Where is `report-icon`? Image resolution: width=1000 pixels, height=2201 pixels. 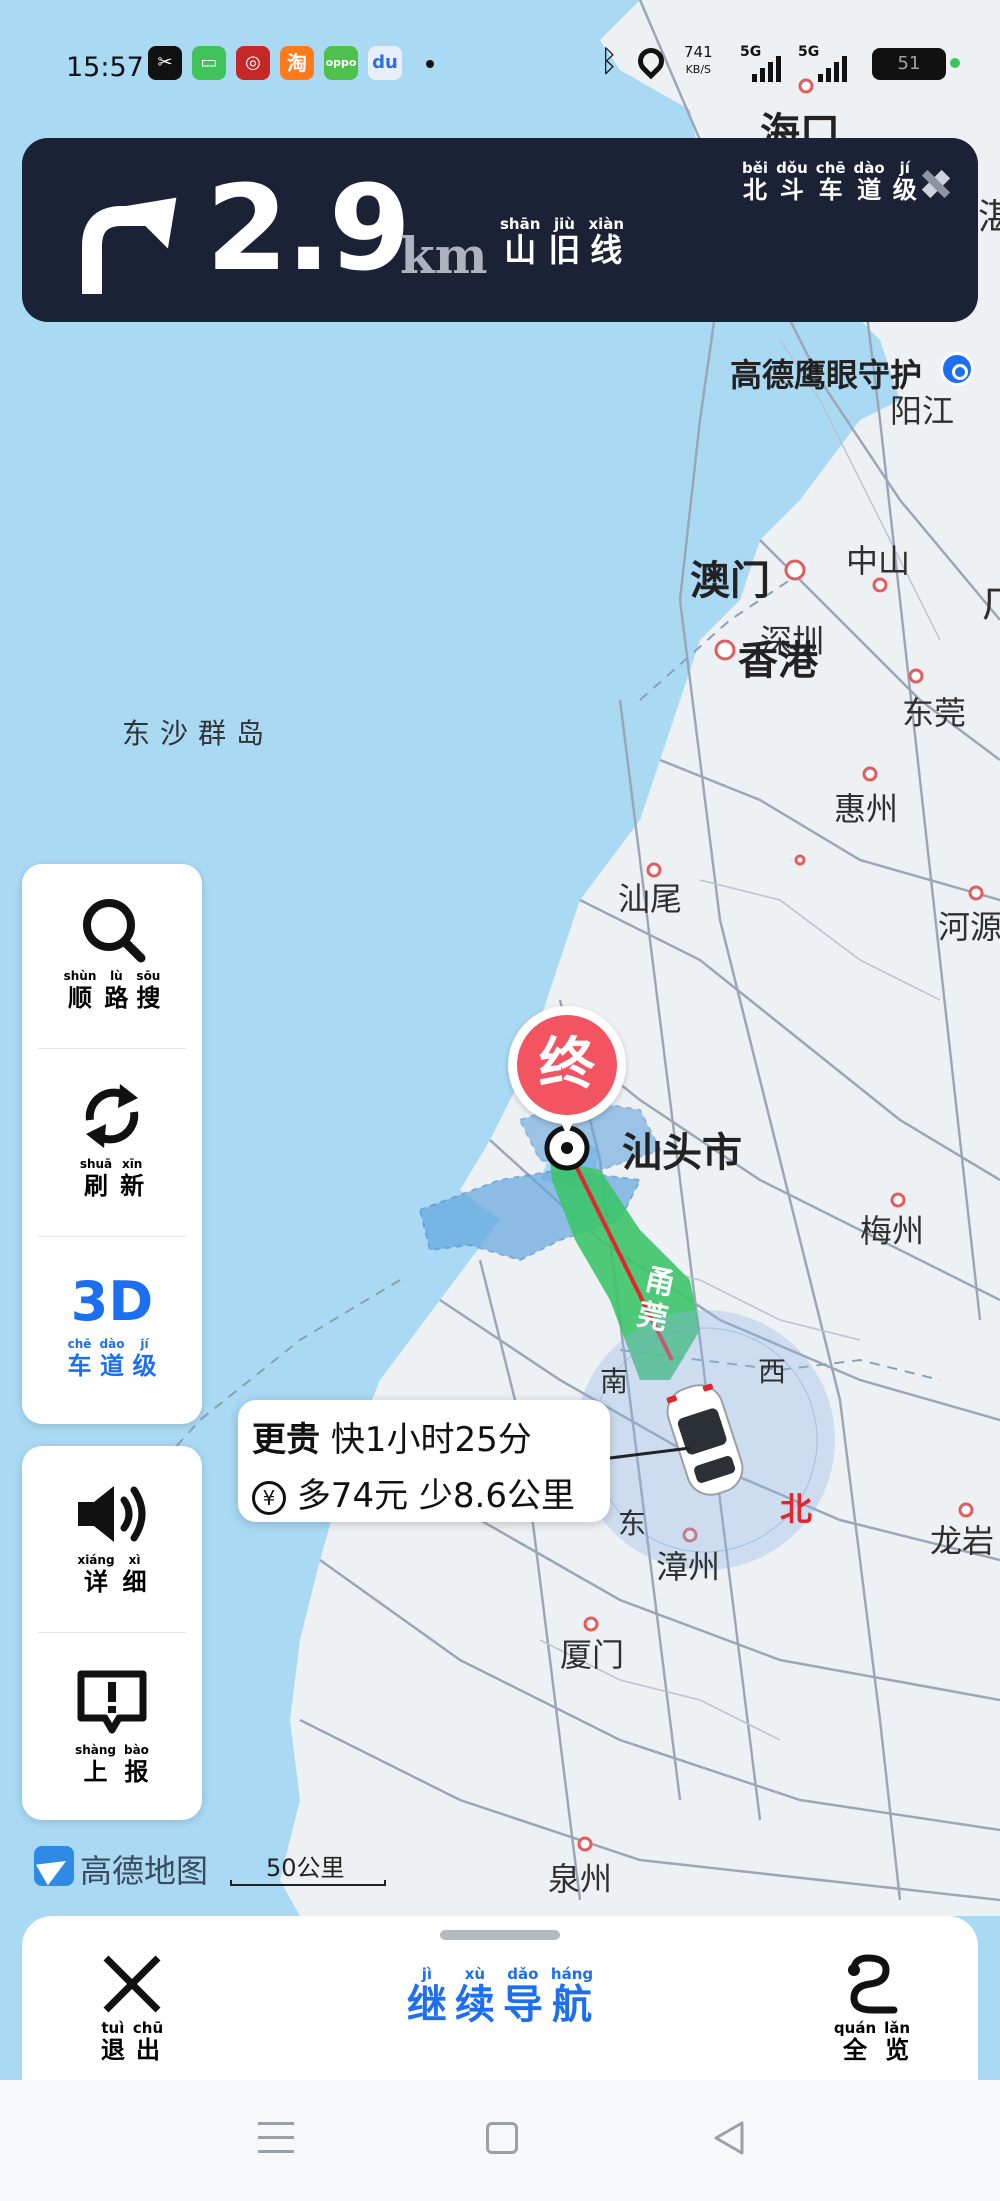 report-icon is located at coordinates (112, 1702).